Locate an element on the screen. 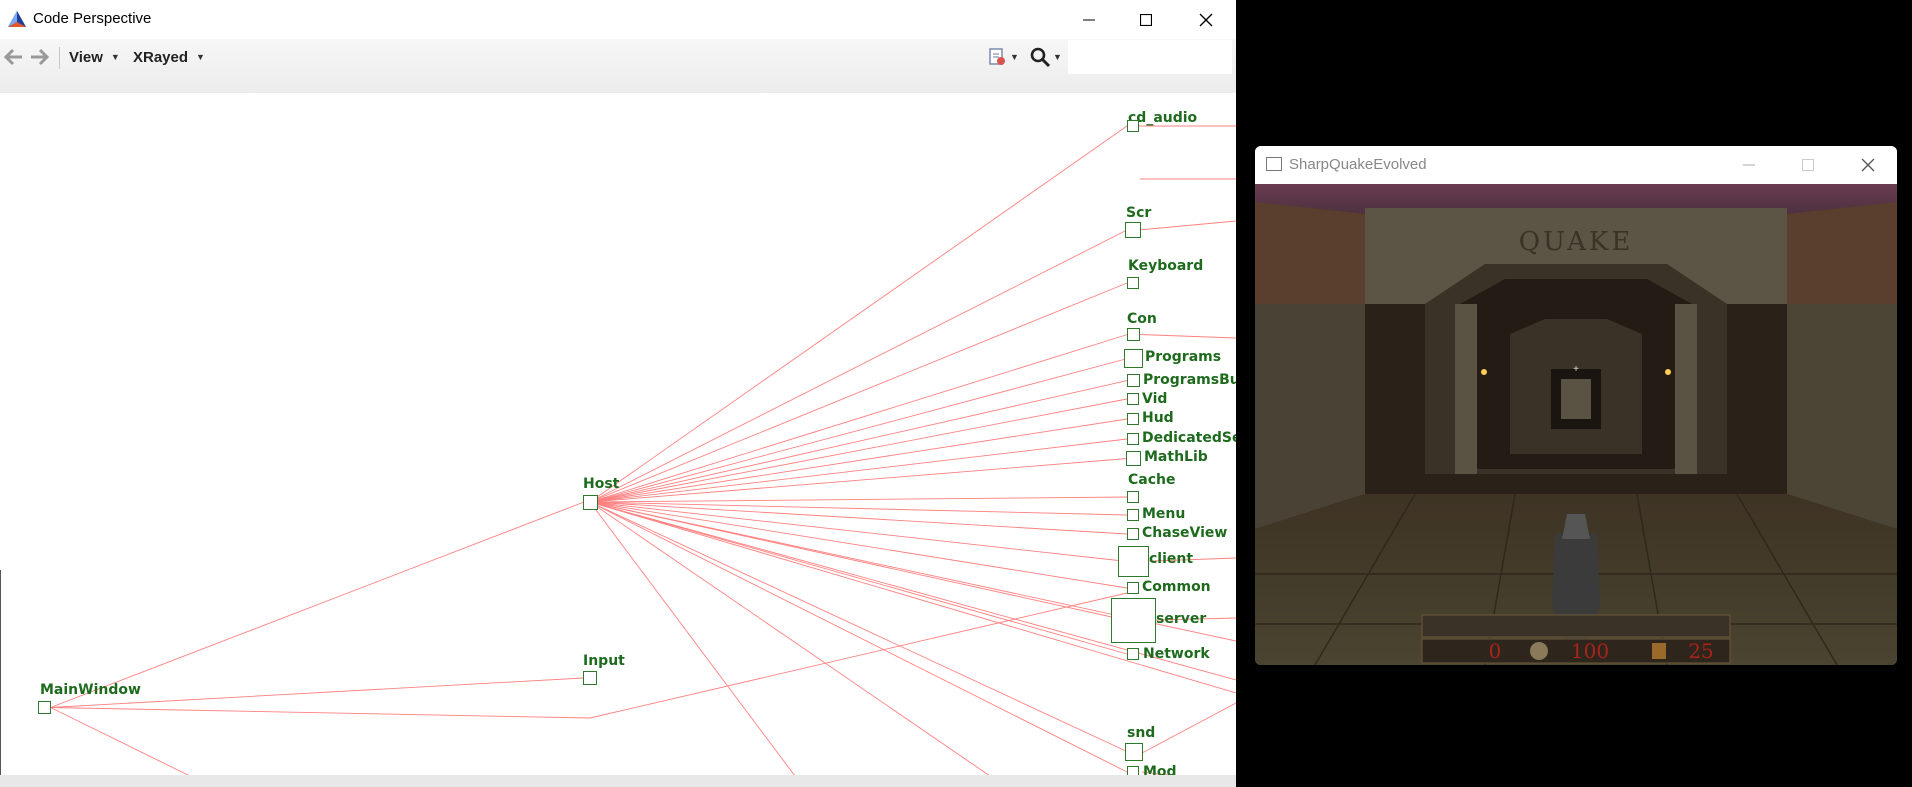 Image resolution: width=1912 pixels, height=787 pixels. window-title: Code Perspective is located at coordinates (92, 18).